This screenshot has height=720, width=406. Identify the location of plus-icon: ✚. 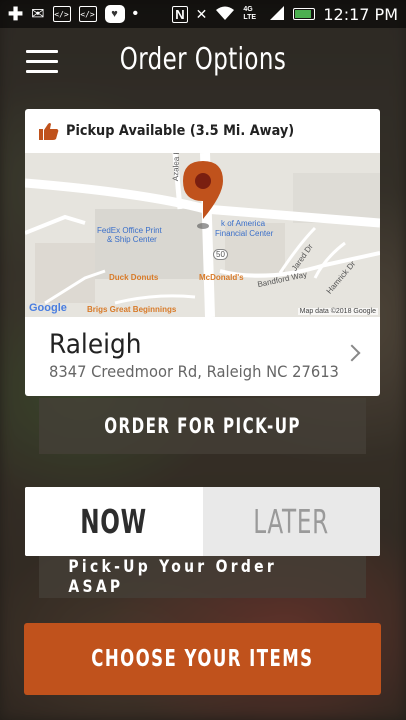
(16, 13).